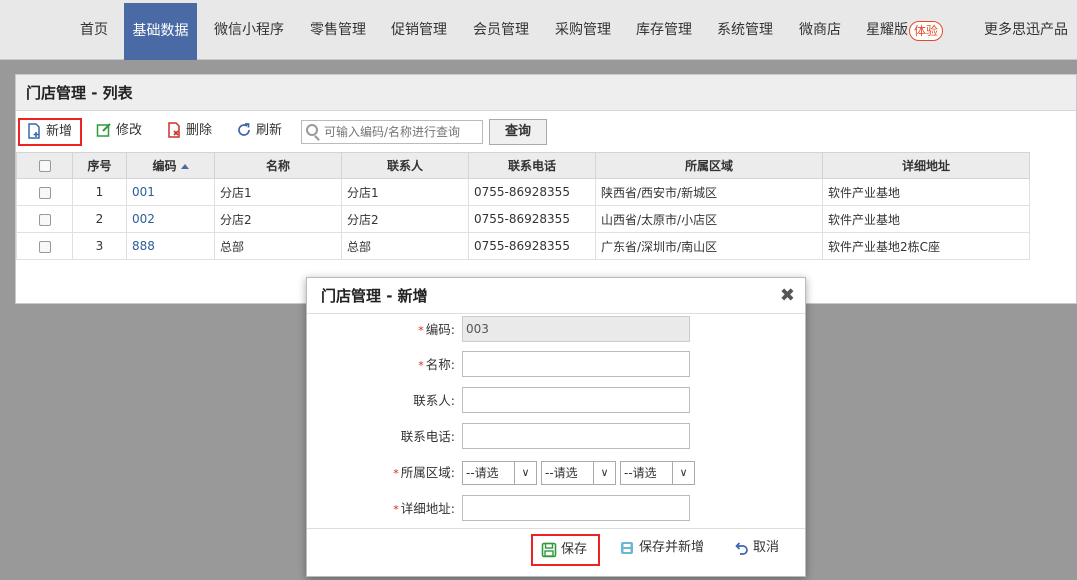 The width and height of the screenshot is (1077, 580). I want to click on col-header-code: 编码, so click(170, 165).